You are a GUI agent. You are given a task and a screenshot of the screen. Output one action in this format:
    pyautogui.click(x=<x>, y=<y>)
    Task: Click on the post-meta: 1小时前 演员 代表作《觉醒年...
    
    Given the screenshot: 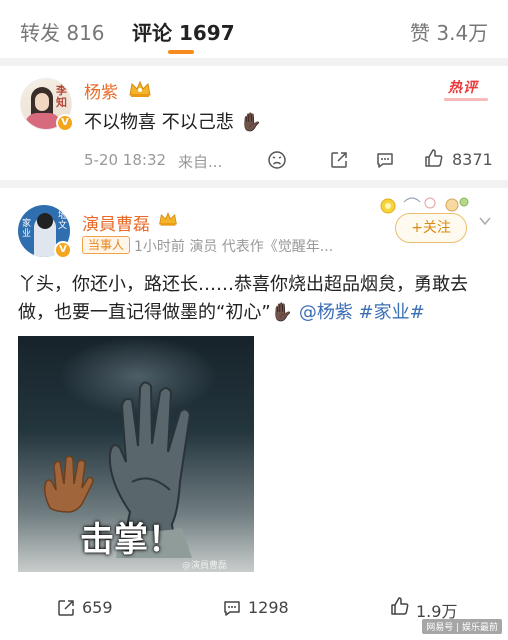 What is the action you would take?
    pyautogui.click(x=234, y=247)
    